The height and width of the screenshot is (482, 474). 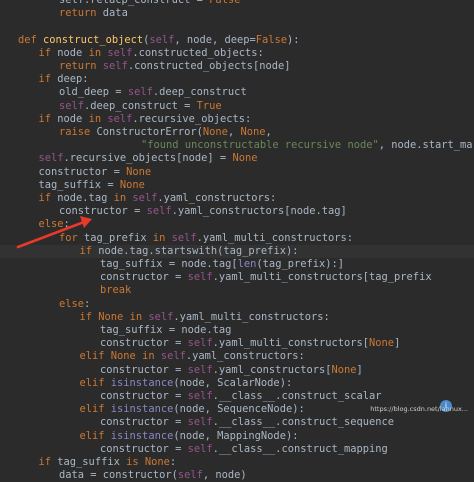 I want to click on code-line: tag_suffix = None, so click(x=237, y=185).